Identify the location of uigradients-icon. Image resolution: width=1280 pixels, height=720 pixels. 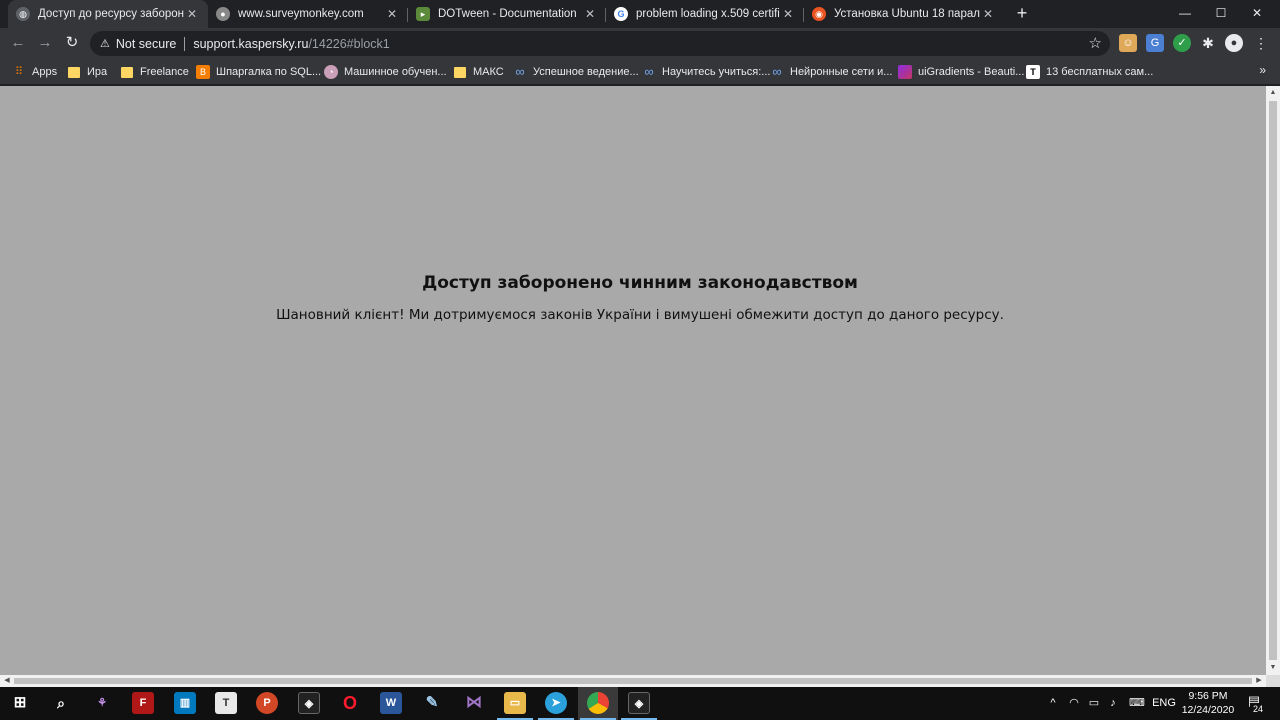
(905, 72).